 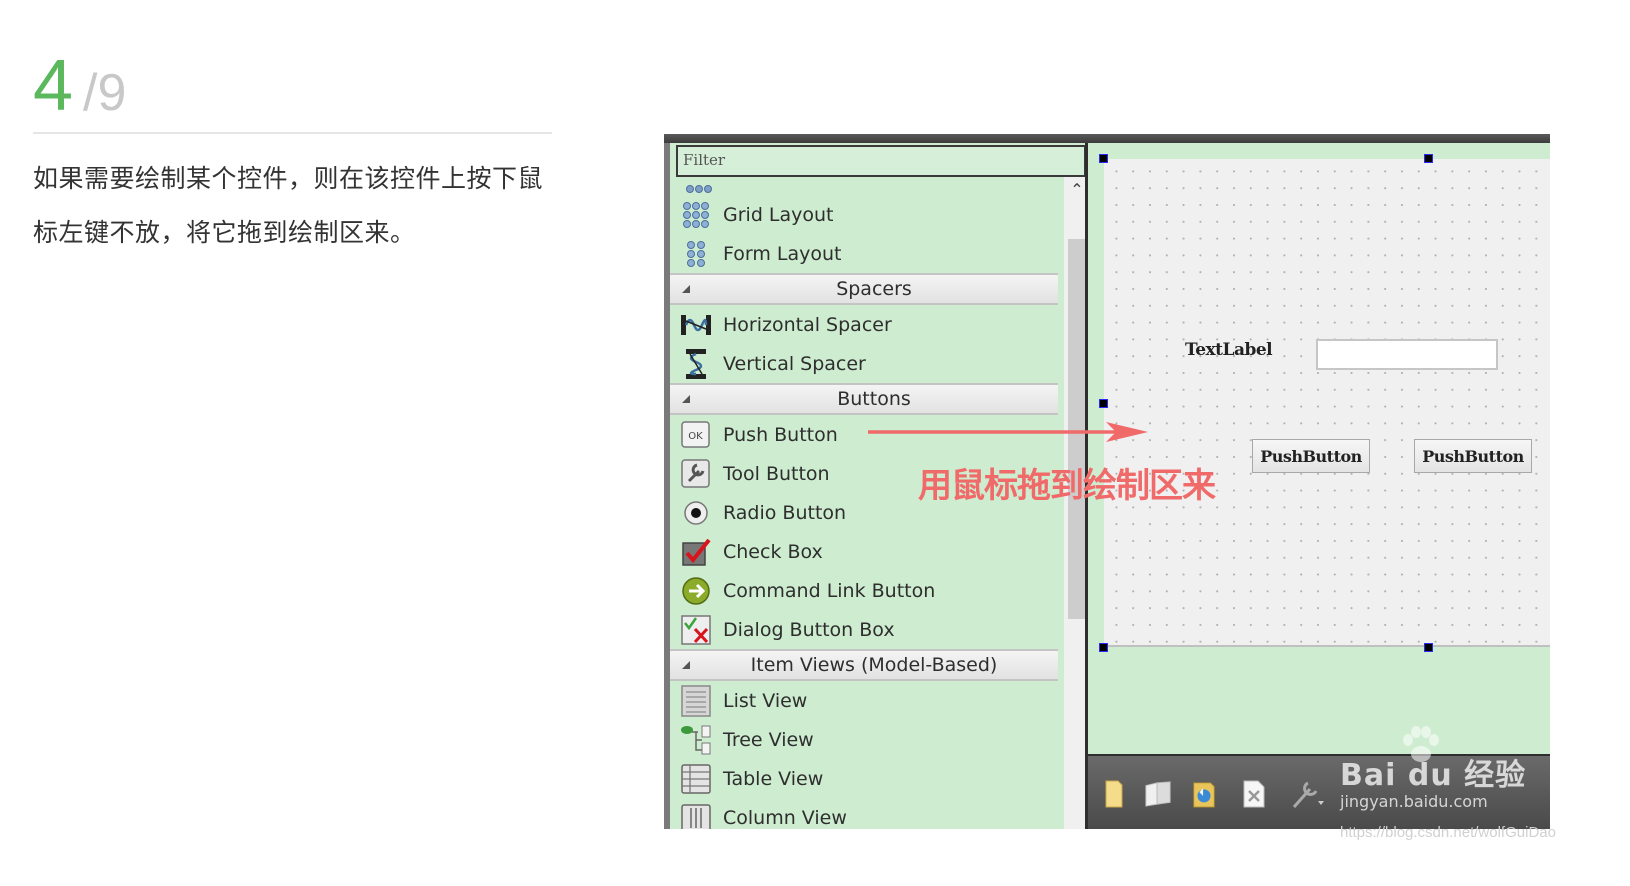 What do you see at coordinates (1414, 801) in the screenshot?
I see `watermark-url: jingyan.baidu.com` at bounding box center [1414, 801].